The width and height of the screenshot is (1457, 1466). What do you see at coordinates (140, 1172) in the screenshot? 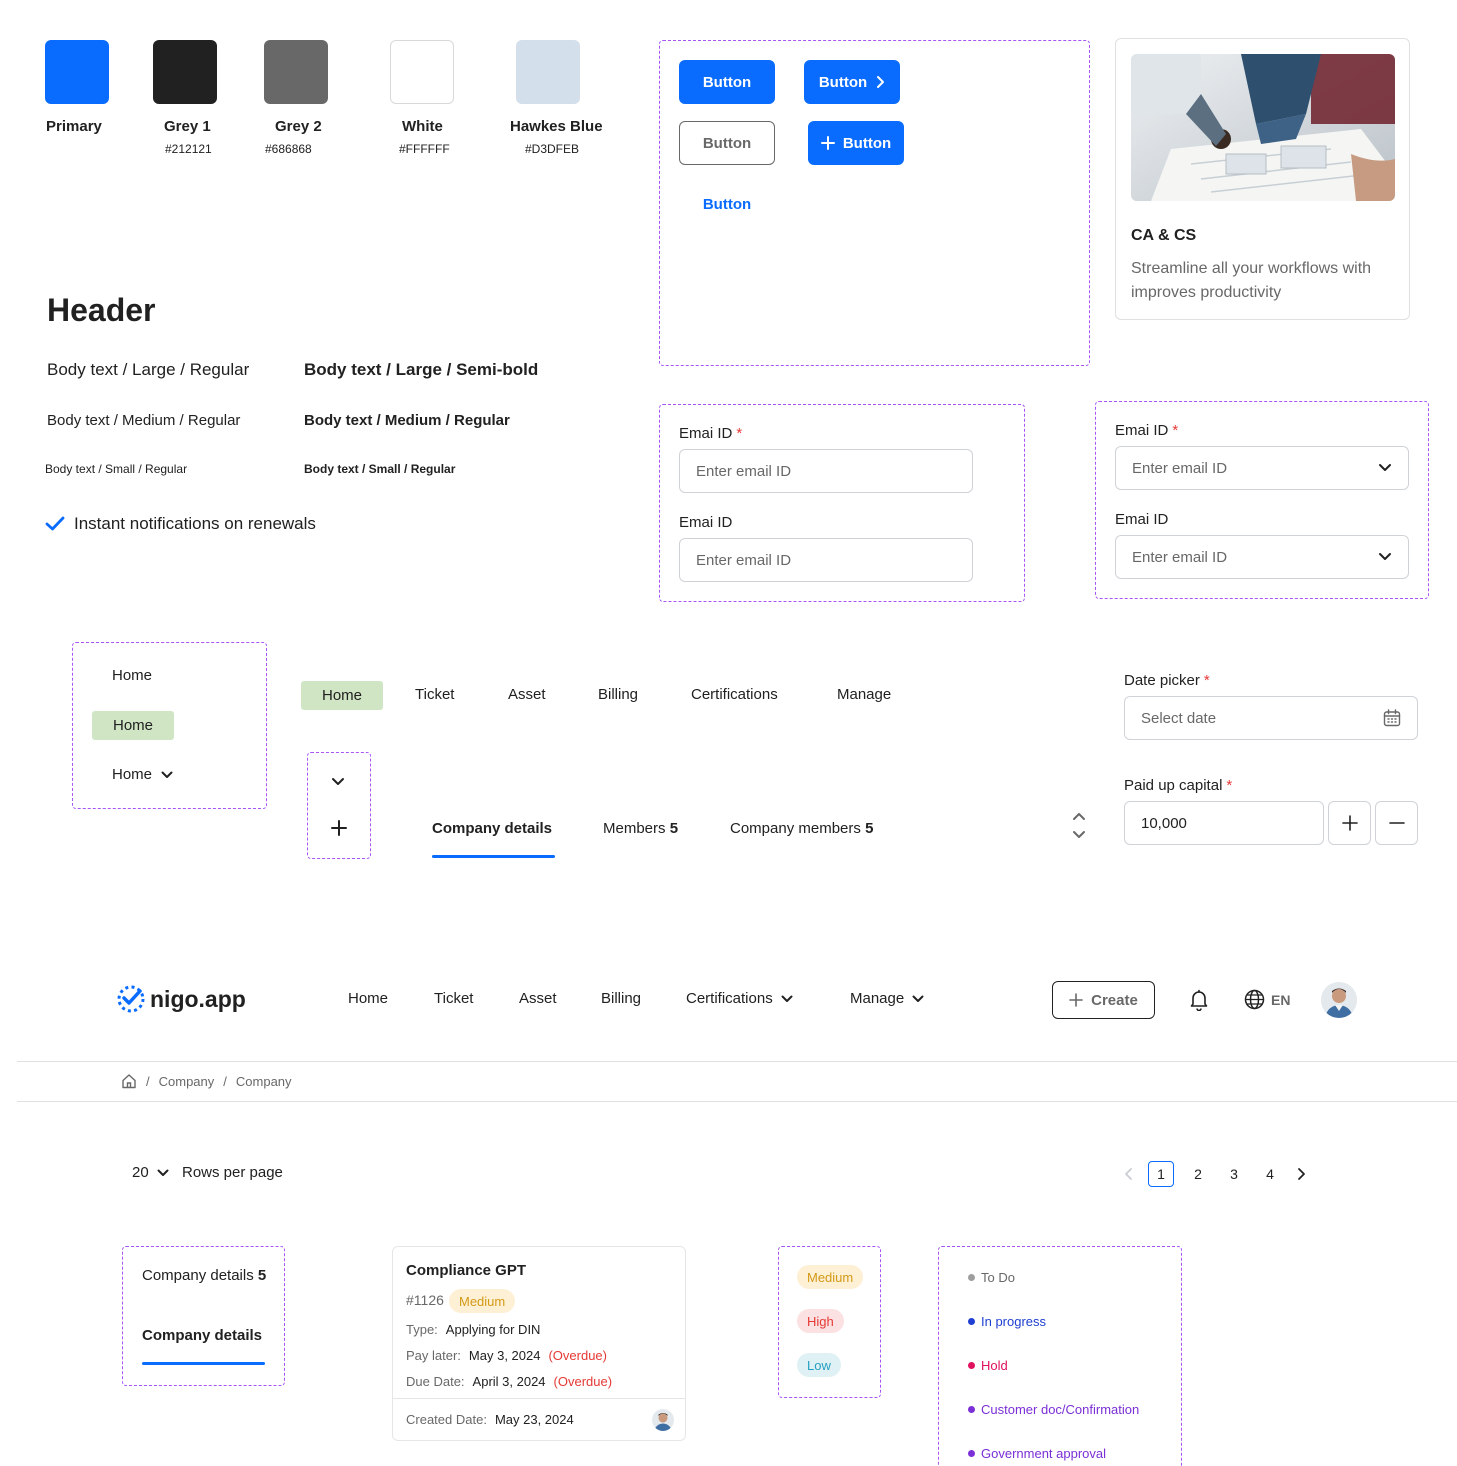
I see `rows-value: 20` at bounding box center [140, 1172].